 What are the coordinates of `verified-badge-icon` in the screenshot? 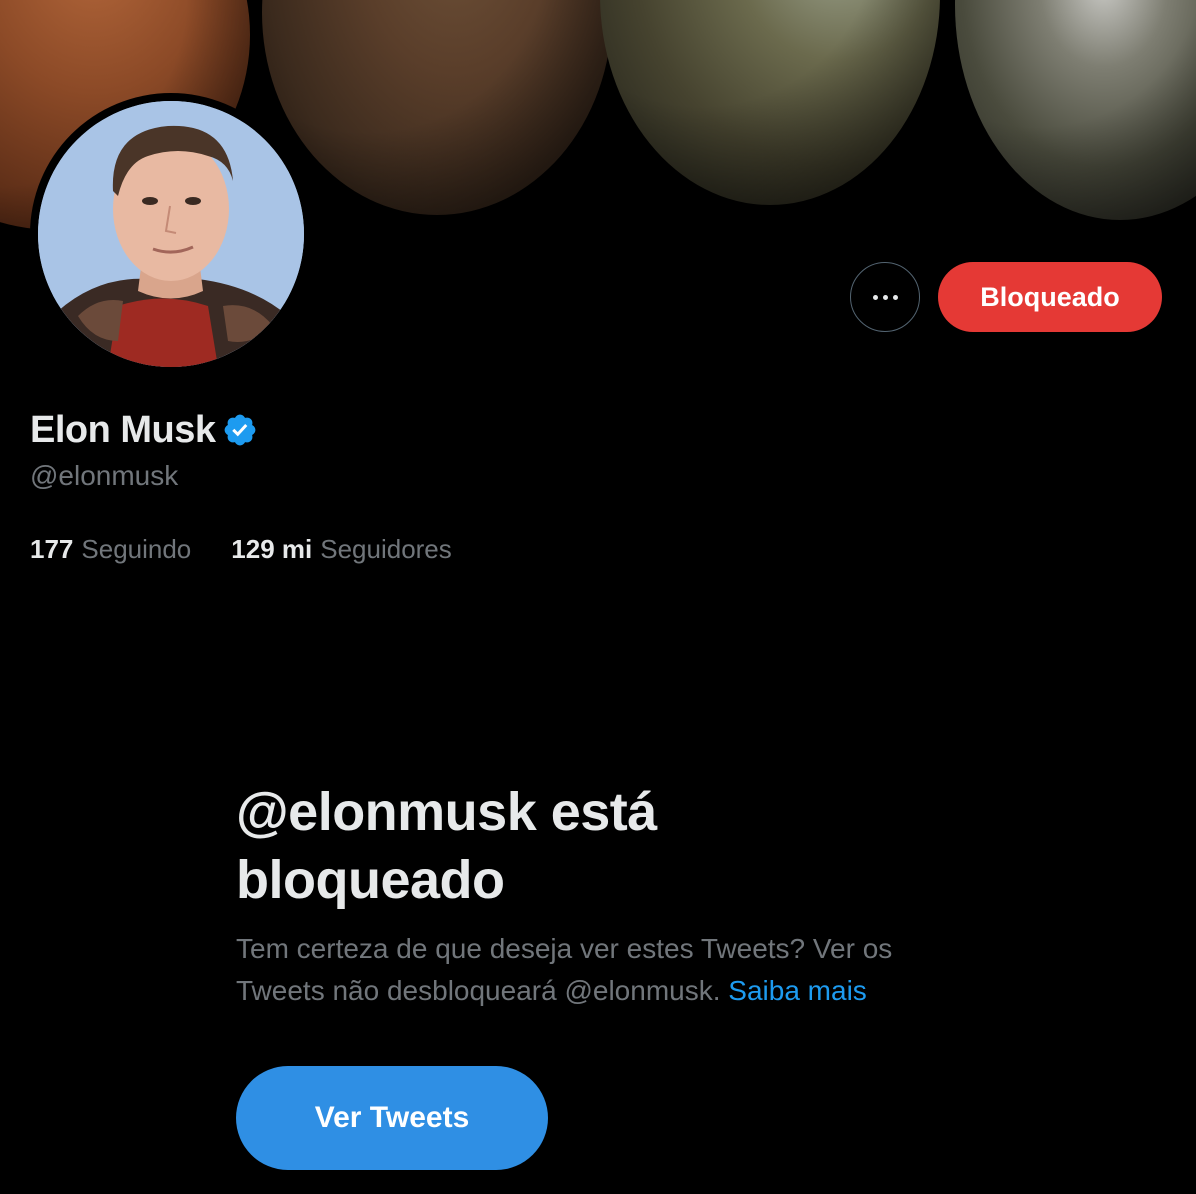 It's located at (240, 430).